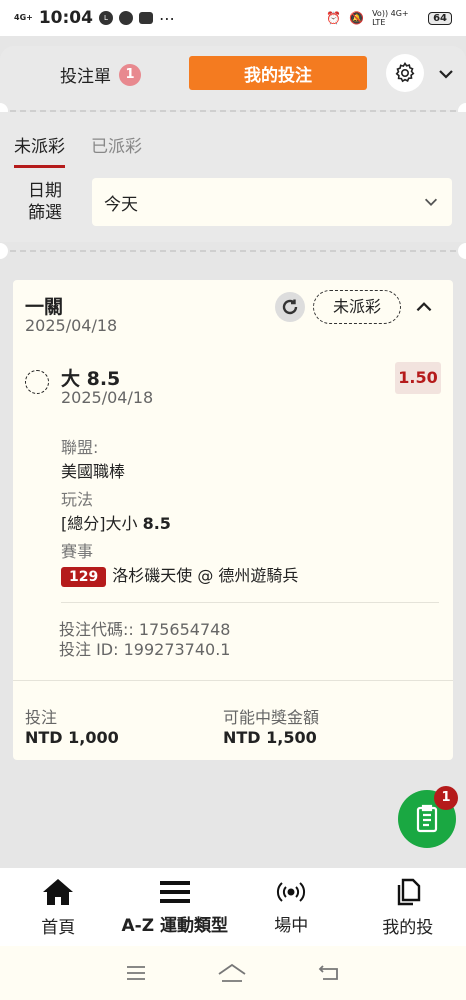 The image size is (466, 1000). Describe the element at coordinates (166, 18) in the screenshot. I see `more-icon: ⋯` at that location.